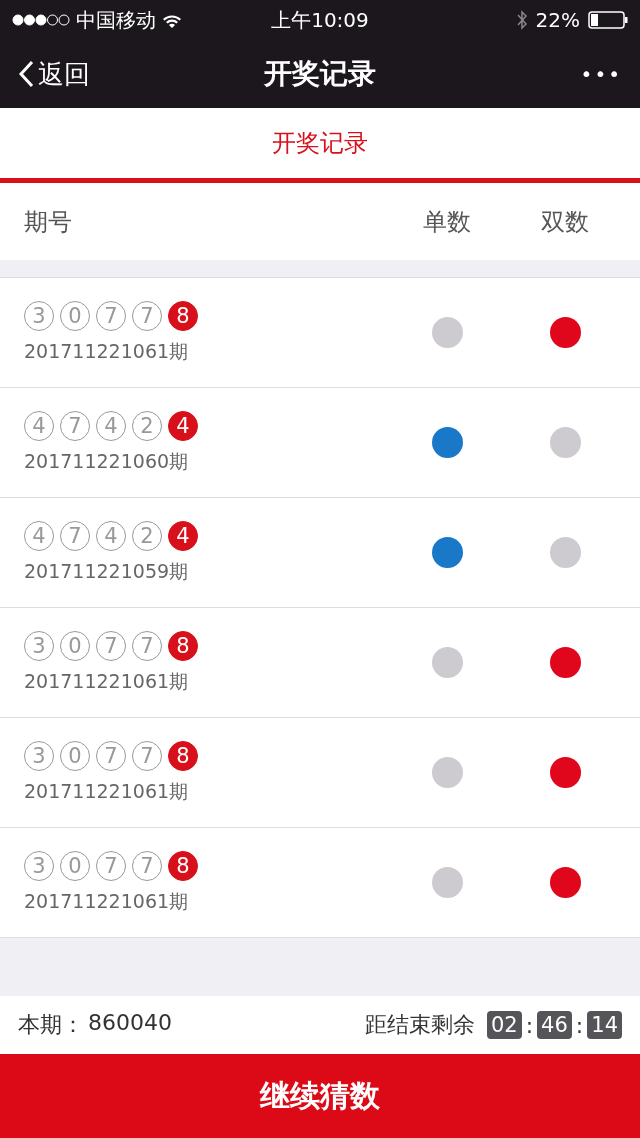 This screenshot has width=640, height=1138. What do you see at coordinates (447, 222) in the screenshot?
I see `column-header: 单数` at bounding box center [447, 222].